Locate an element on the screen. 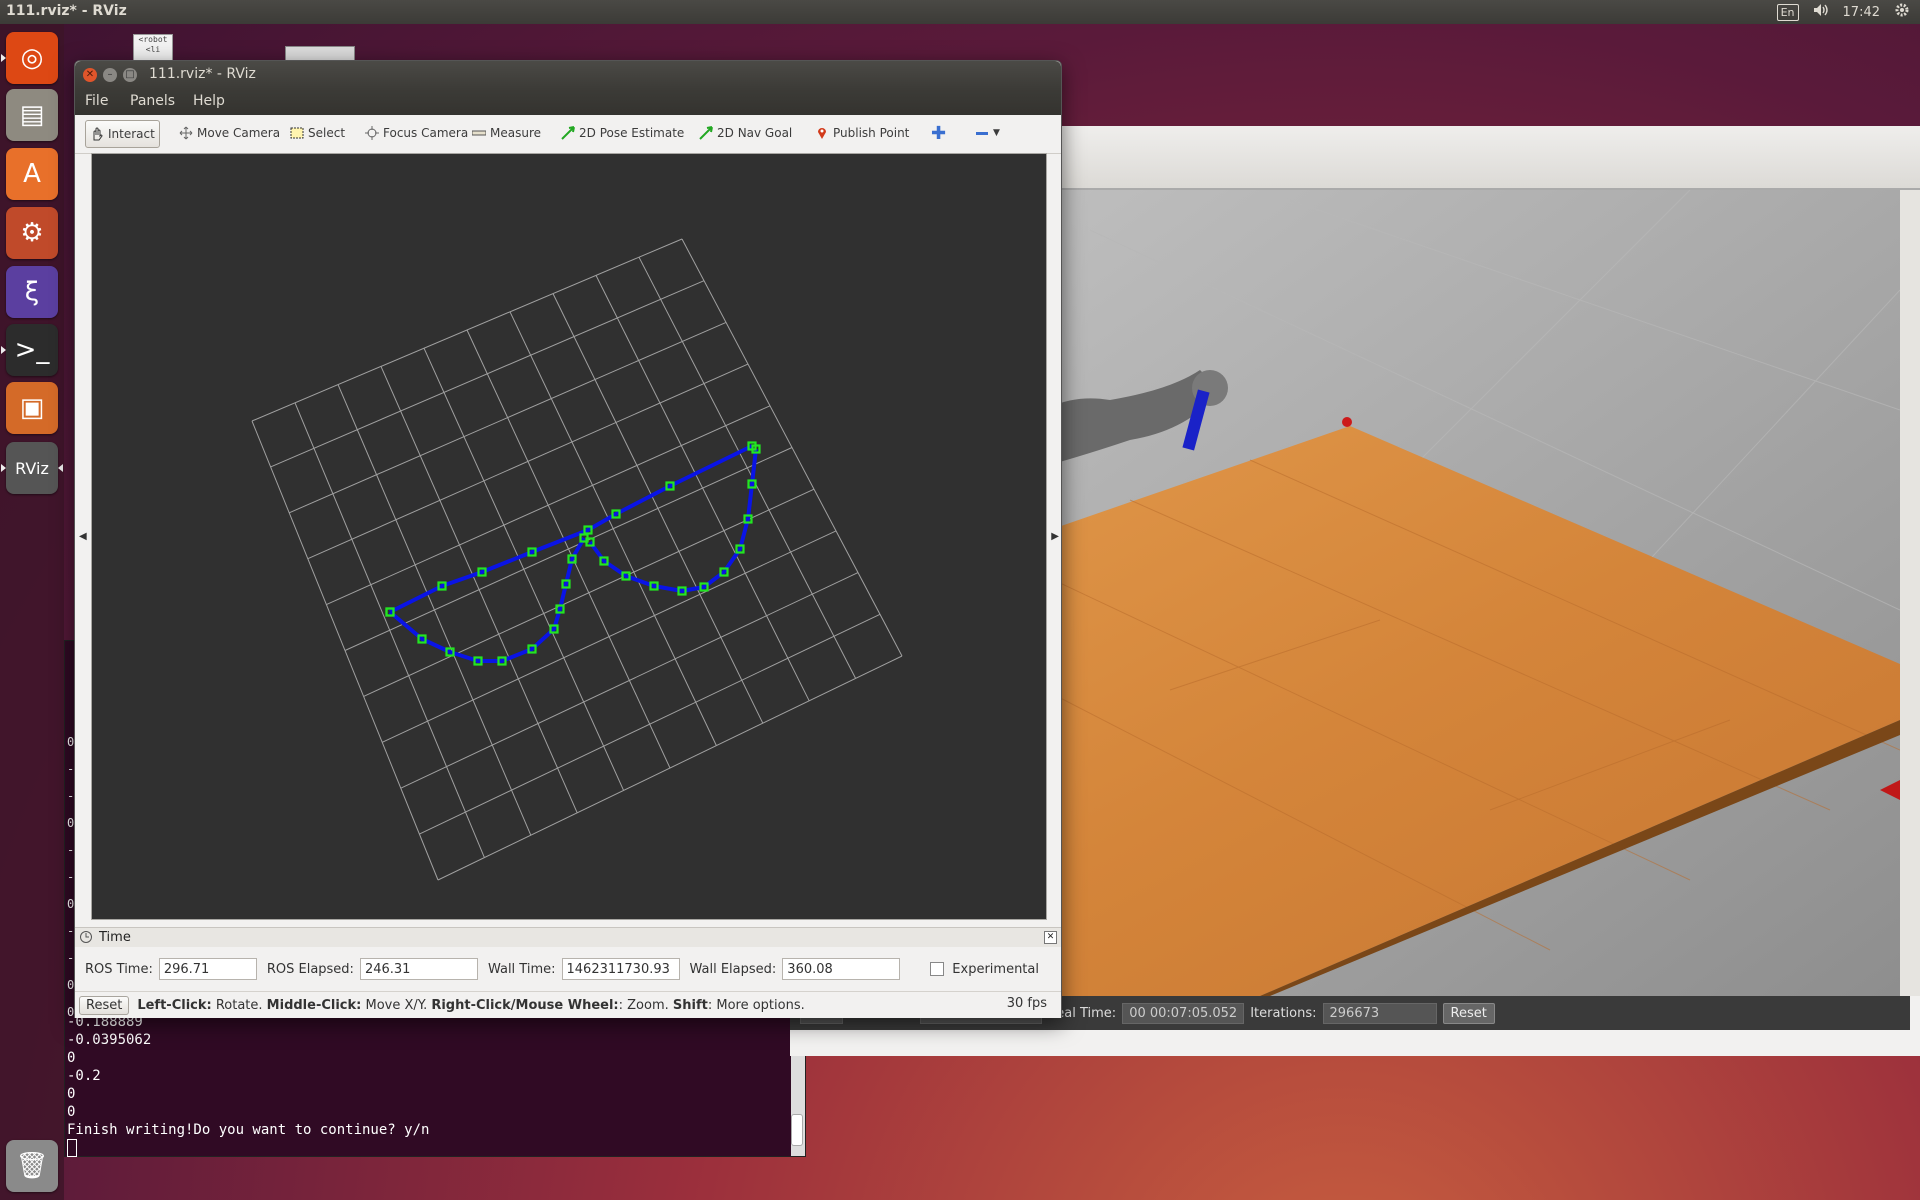  ubuntu-dash-icon: ◎ is located at coordinates (32, 58).